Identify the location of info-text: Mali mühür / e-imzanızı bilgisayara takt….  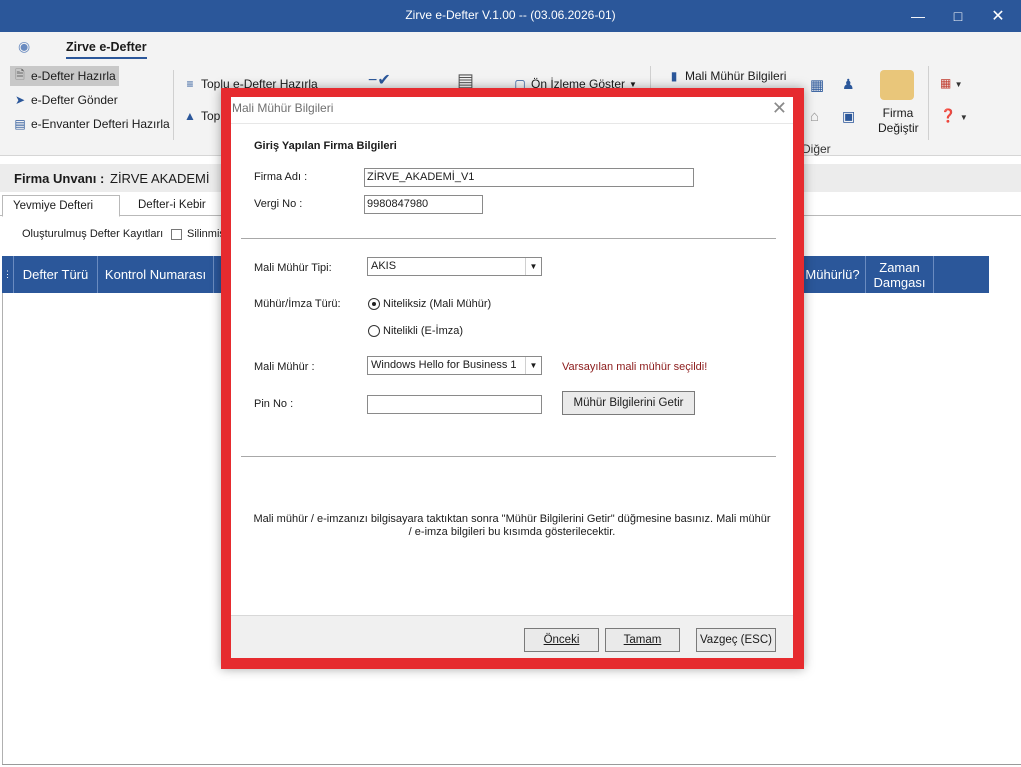
(512, 526).